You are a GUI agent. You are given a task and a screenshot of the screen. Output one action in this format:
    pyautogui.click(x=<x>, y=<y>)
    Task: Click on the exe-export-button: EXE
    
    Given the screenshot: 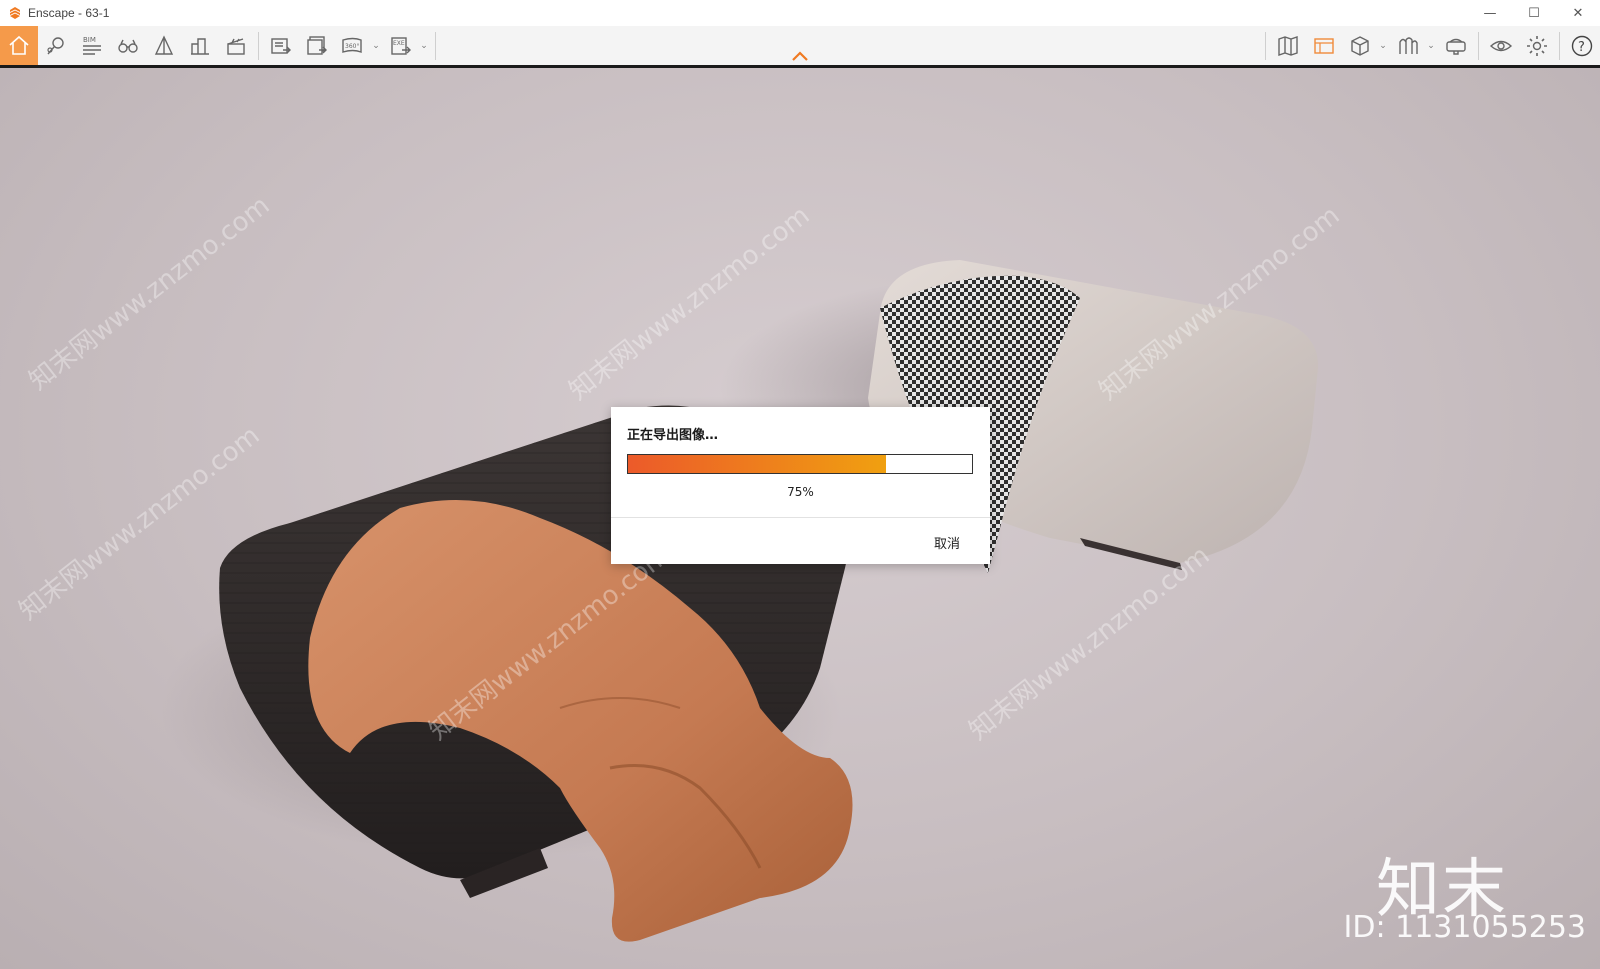 What is the action you would take?
    pyautogui.click(x=401, y=46)
    